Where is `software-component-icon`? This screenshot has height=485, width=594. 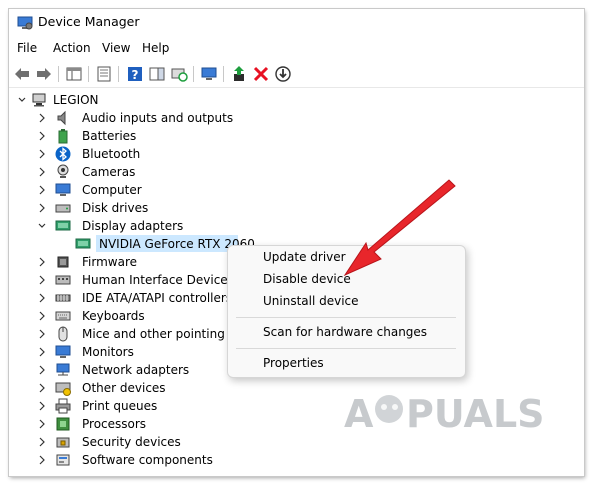 software-component-icon is located at coordinates (63, 460).